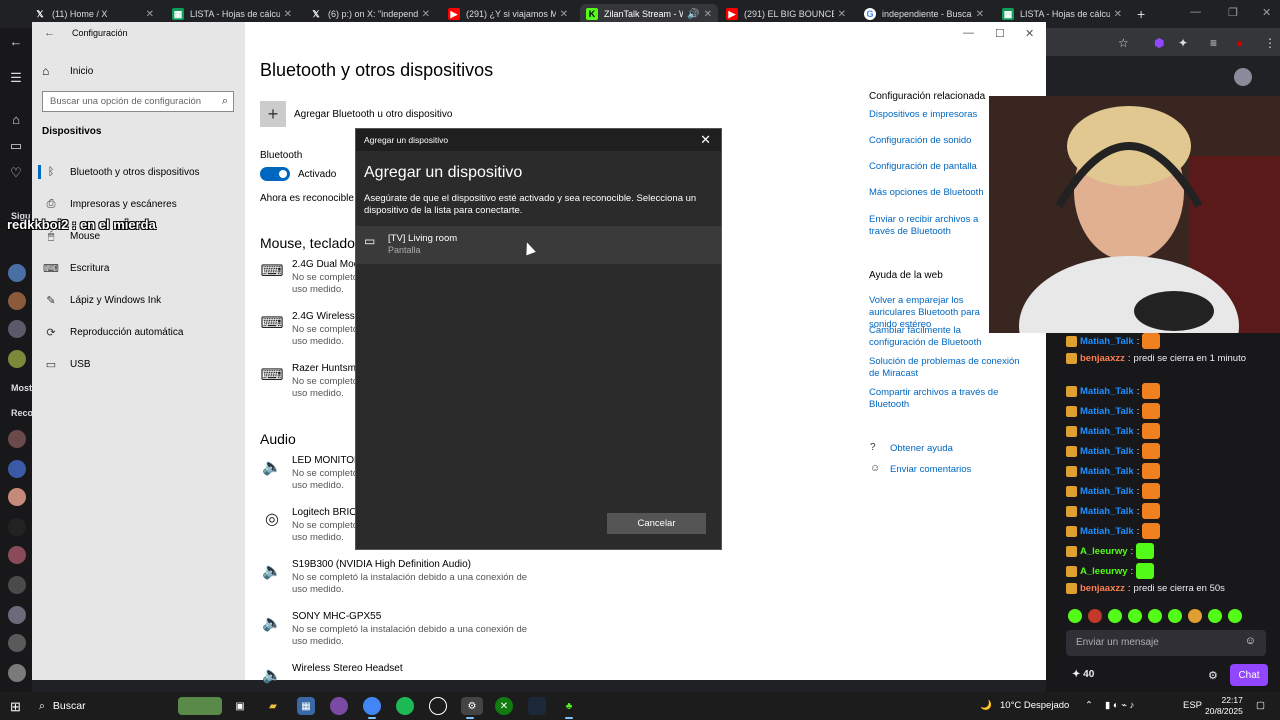 This screenshot has width=1280, height=720. What do you see at coordinates (920, 141) in the screenshot?
I see `related-link: Configuración de sonido` at bounding box center [920, 141].